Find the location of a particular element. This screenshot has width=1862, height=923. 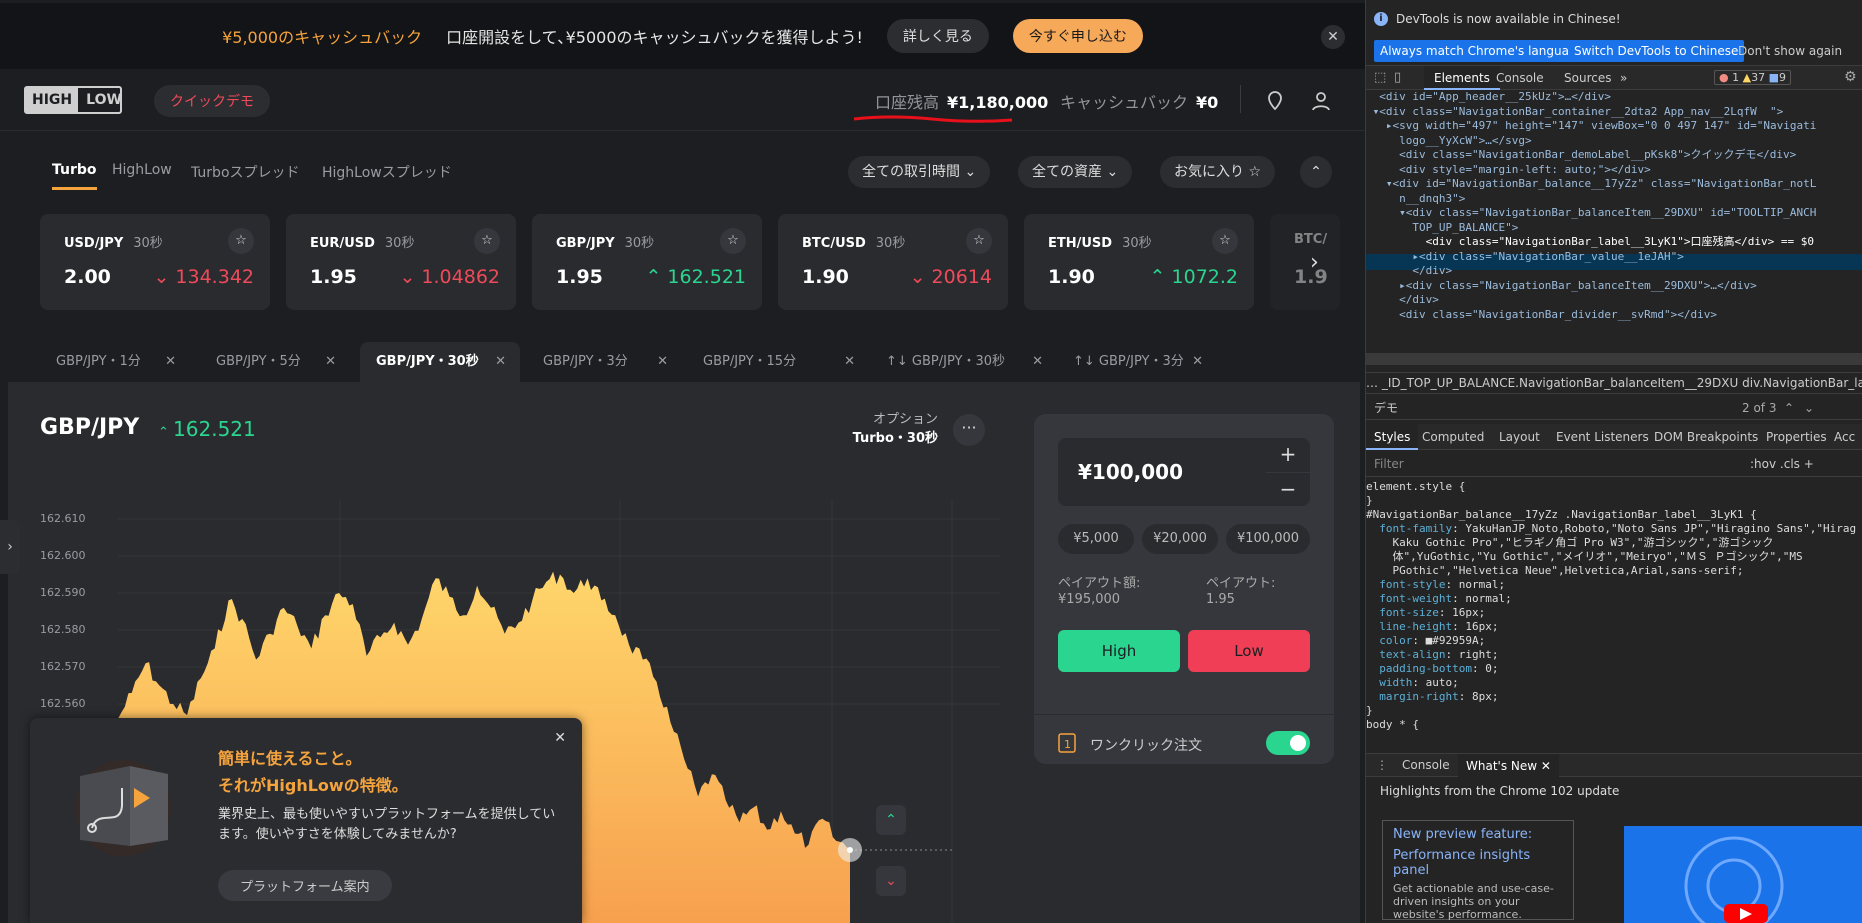

drawer-menu-icon: ⋮ is located at coordinates (1382, 765).